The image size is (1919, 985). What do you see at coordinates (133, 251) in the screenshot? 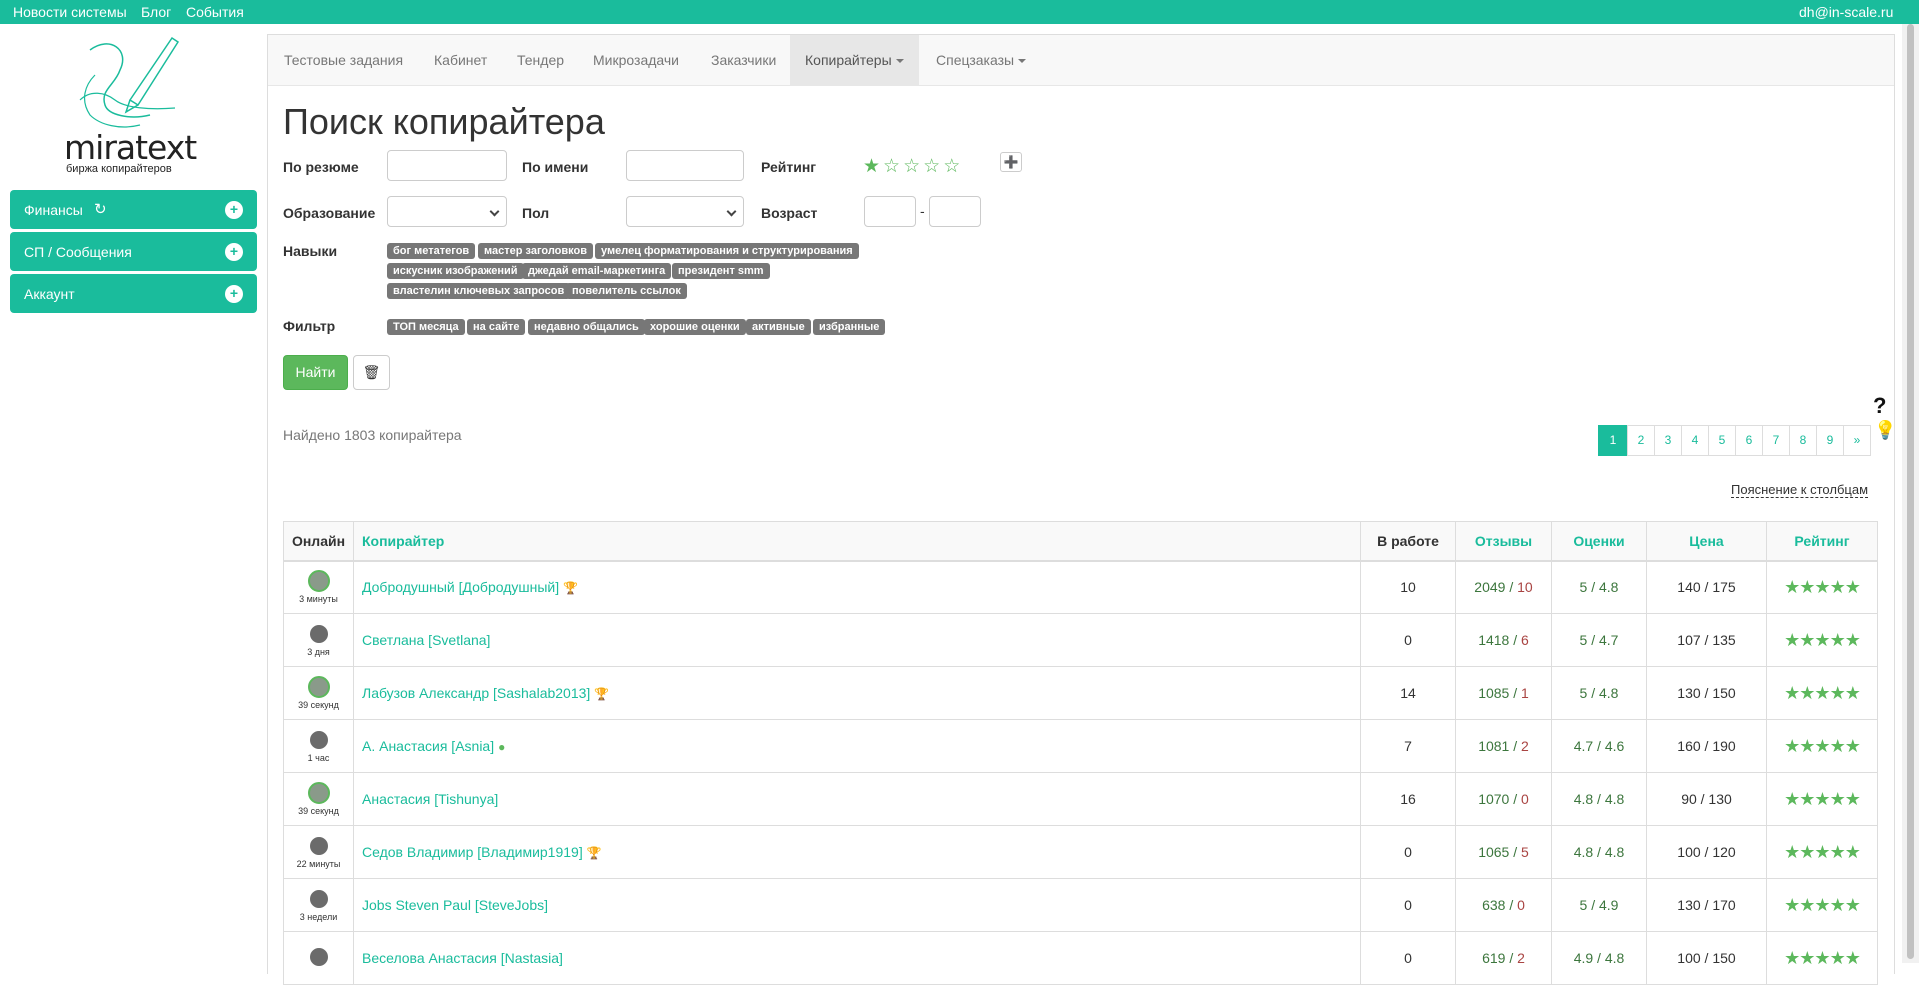
I see `sidebar-item-messages: СП / Сообщения +` at bounding box center [133, 251].